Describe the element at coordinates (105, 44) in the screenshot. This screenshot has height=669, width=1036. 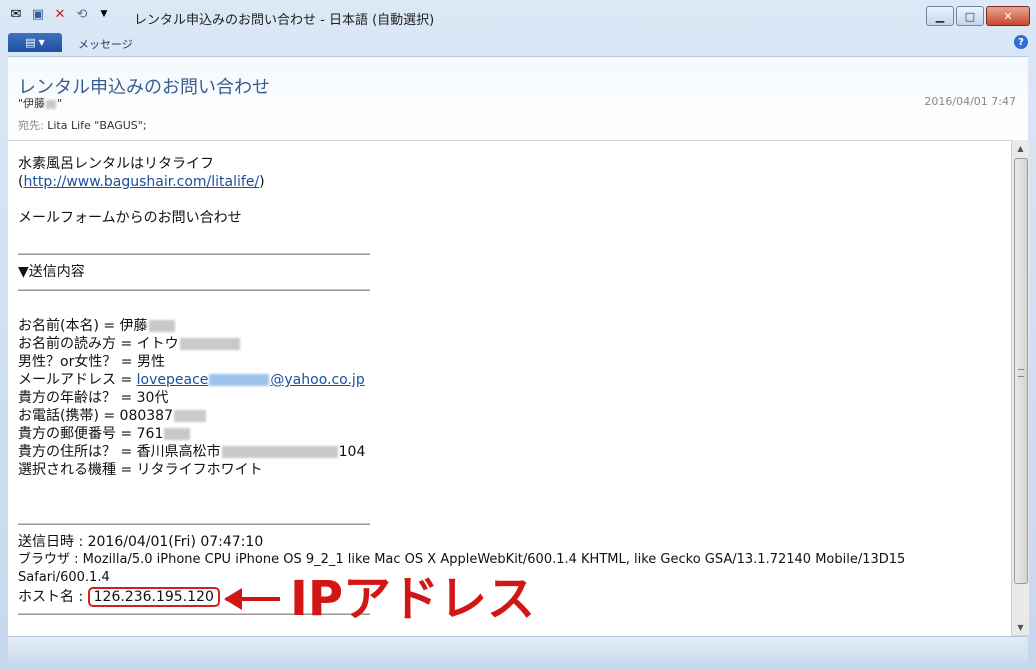
I see `tab-message: メッセージ` at that location.